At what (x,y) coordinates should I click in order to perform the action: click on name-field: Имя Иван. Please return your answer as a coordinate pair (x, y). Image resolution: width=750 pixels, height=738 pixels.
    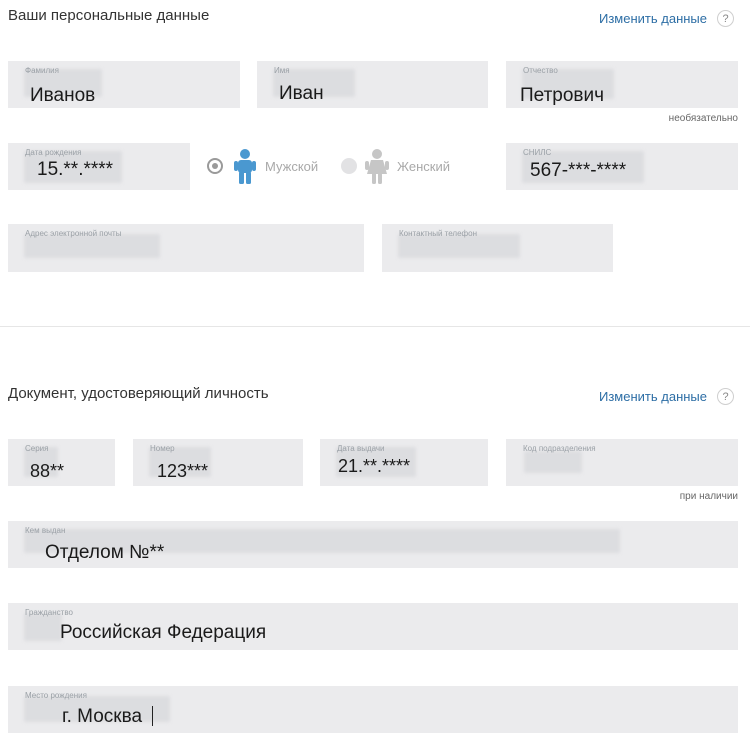
    Looking at the image, I should click on (372, 84).